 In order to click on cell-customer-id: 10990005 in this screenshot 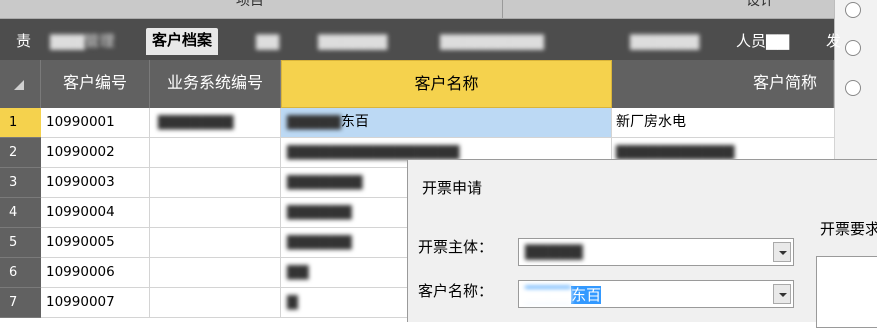, I will do `click(95, 243)`.